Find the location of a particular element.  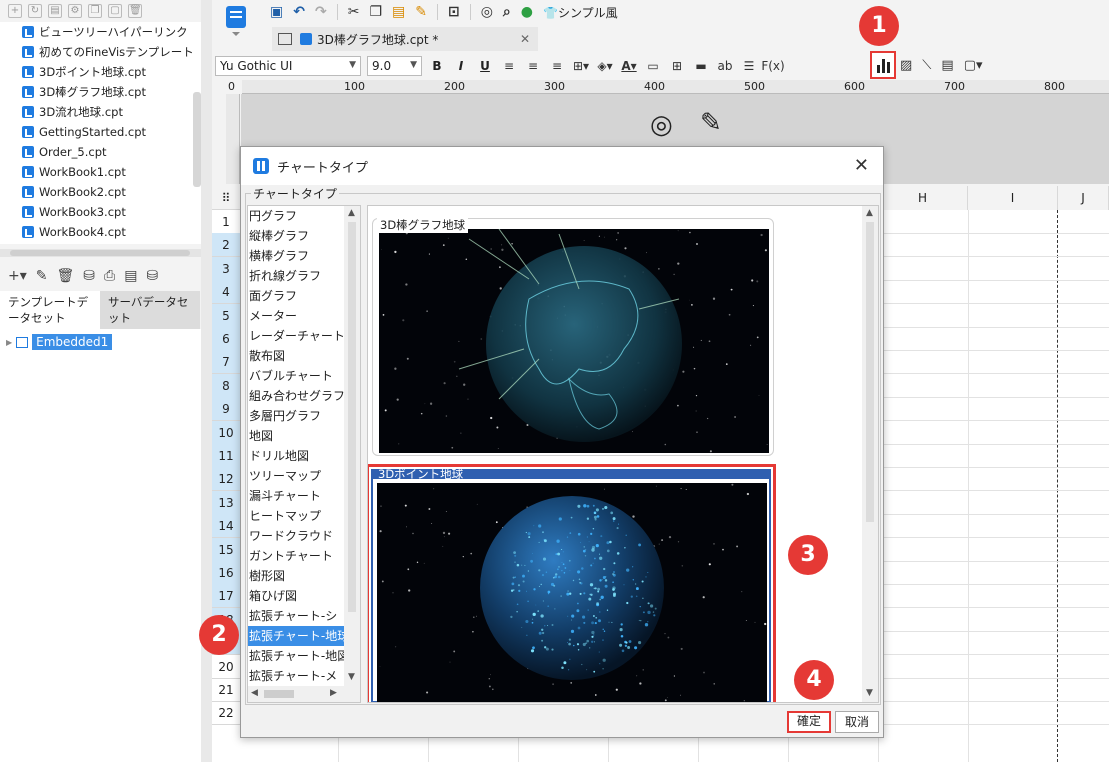

open-icon: ▤ is located at coordinates (55, 11).